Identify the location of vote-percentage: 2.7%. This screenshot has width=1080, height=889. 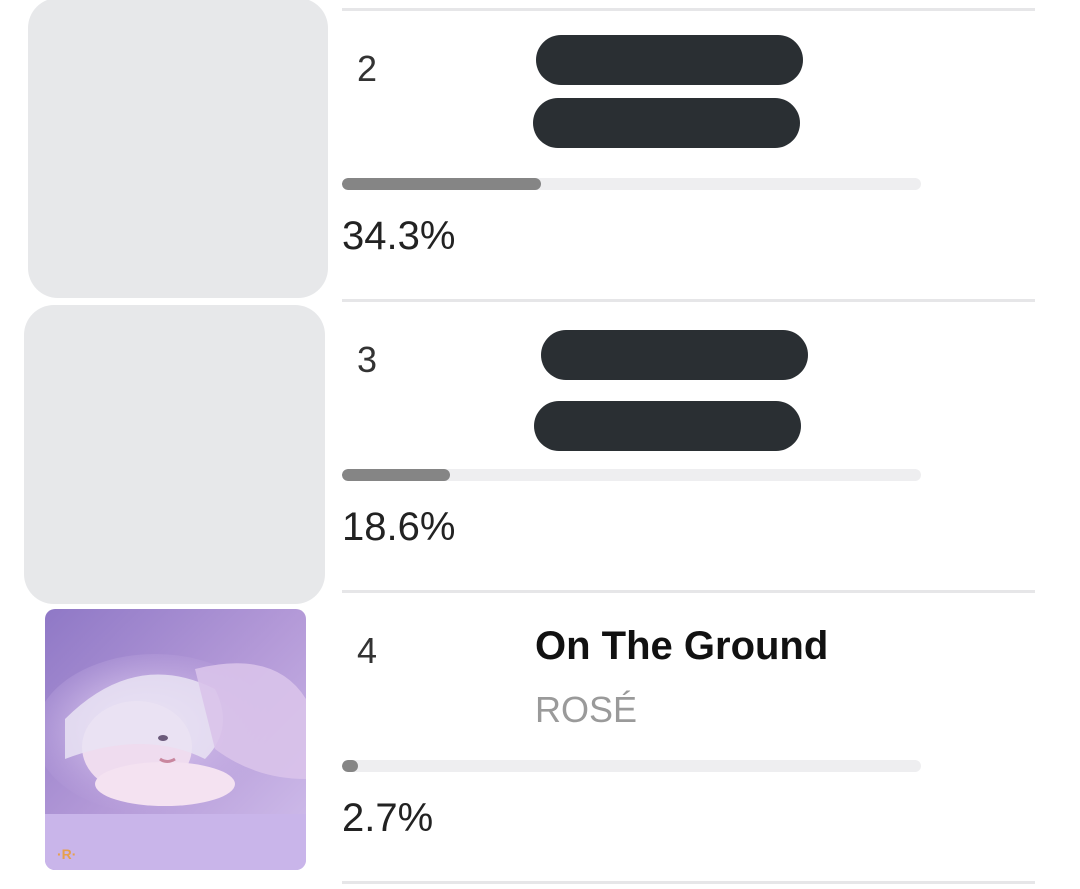
(388, 818).